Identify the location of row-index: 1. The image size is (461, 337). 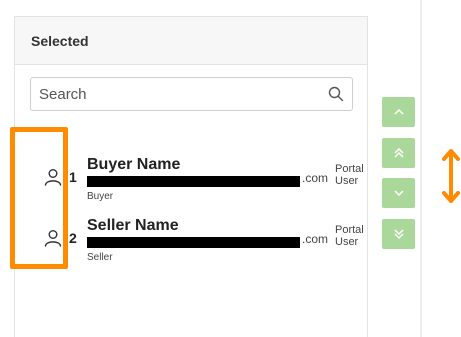
(73, 177).